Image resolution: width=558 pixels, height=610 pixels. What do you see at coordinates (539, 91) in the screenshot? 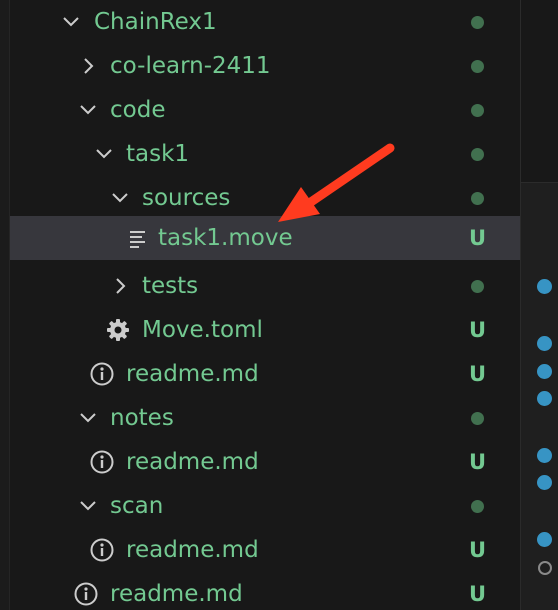
I see `editor-tab-area` at bounding box center [539, 91].